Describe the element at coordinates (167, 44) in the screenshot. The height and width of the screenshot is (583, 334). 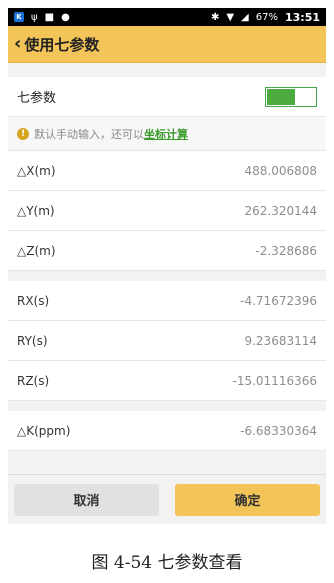
I see `title-bar: ‹ 使用七参数` at that location.